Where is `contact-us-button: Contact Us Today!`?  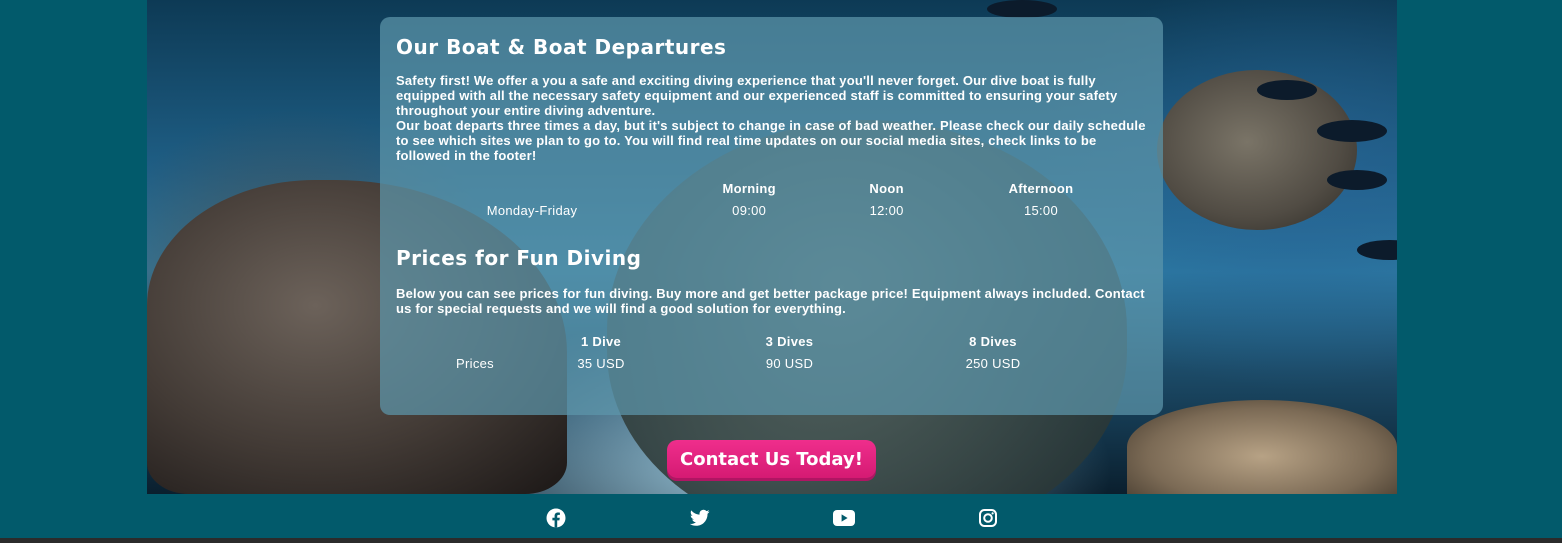
contact-us-button: Contact Us Today! is located at coordinates (771, 459).